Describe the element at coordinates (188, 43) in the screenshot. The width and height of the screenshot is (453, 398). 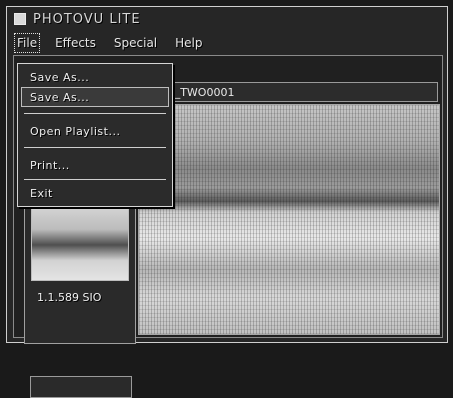
I see `menu-help: Help` at that location.